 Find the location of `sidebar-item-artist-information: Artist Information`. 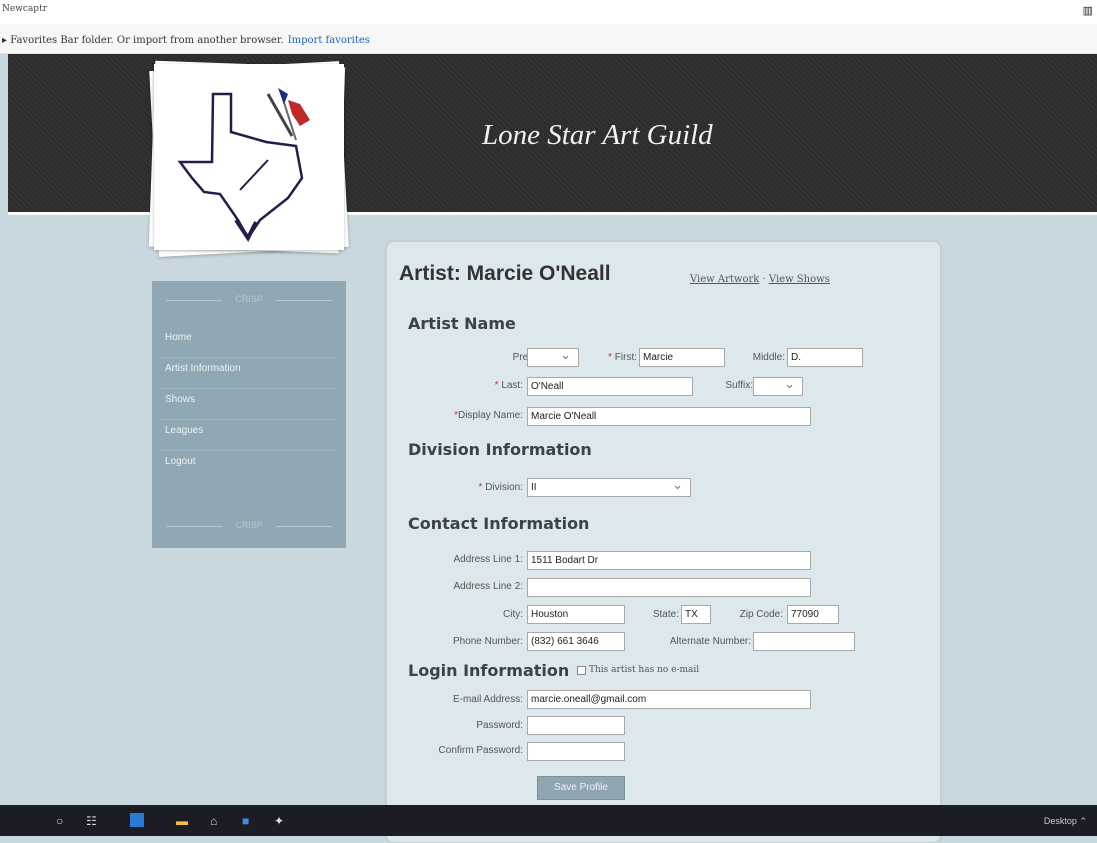

sidebar-item-artist-information: Artist Information is located at coordinates (250, 373).